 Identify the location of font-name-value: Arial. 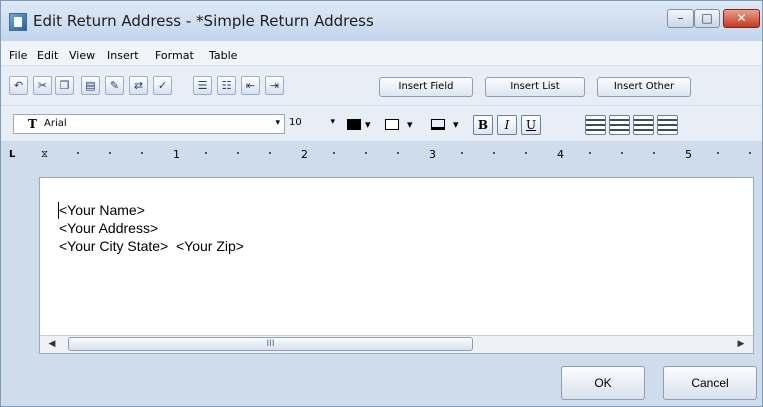
(55, 123).